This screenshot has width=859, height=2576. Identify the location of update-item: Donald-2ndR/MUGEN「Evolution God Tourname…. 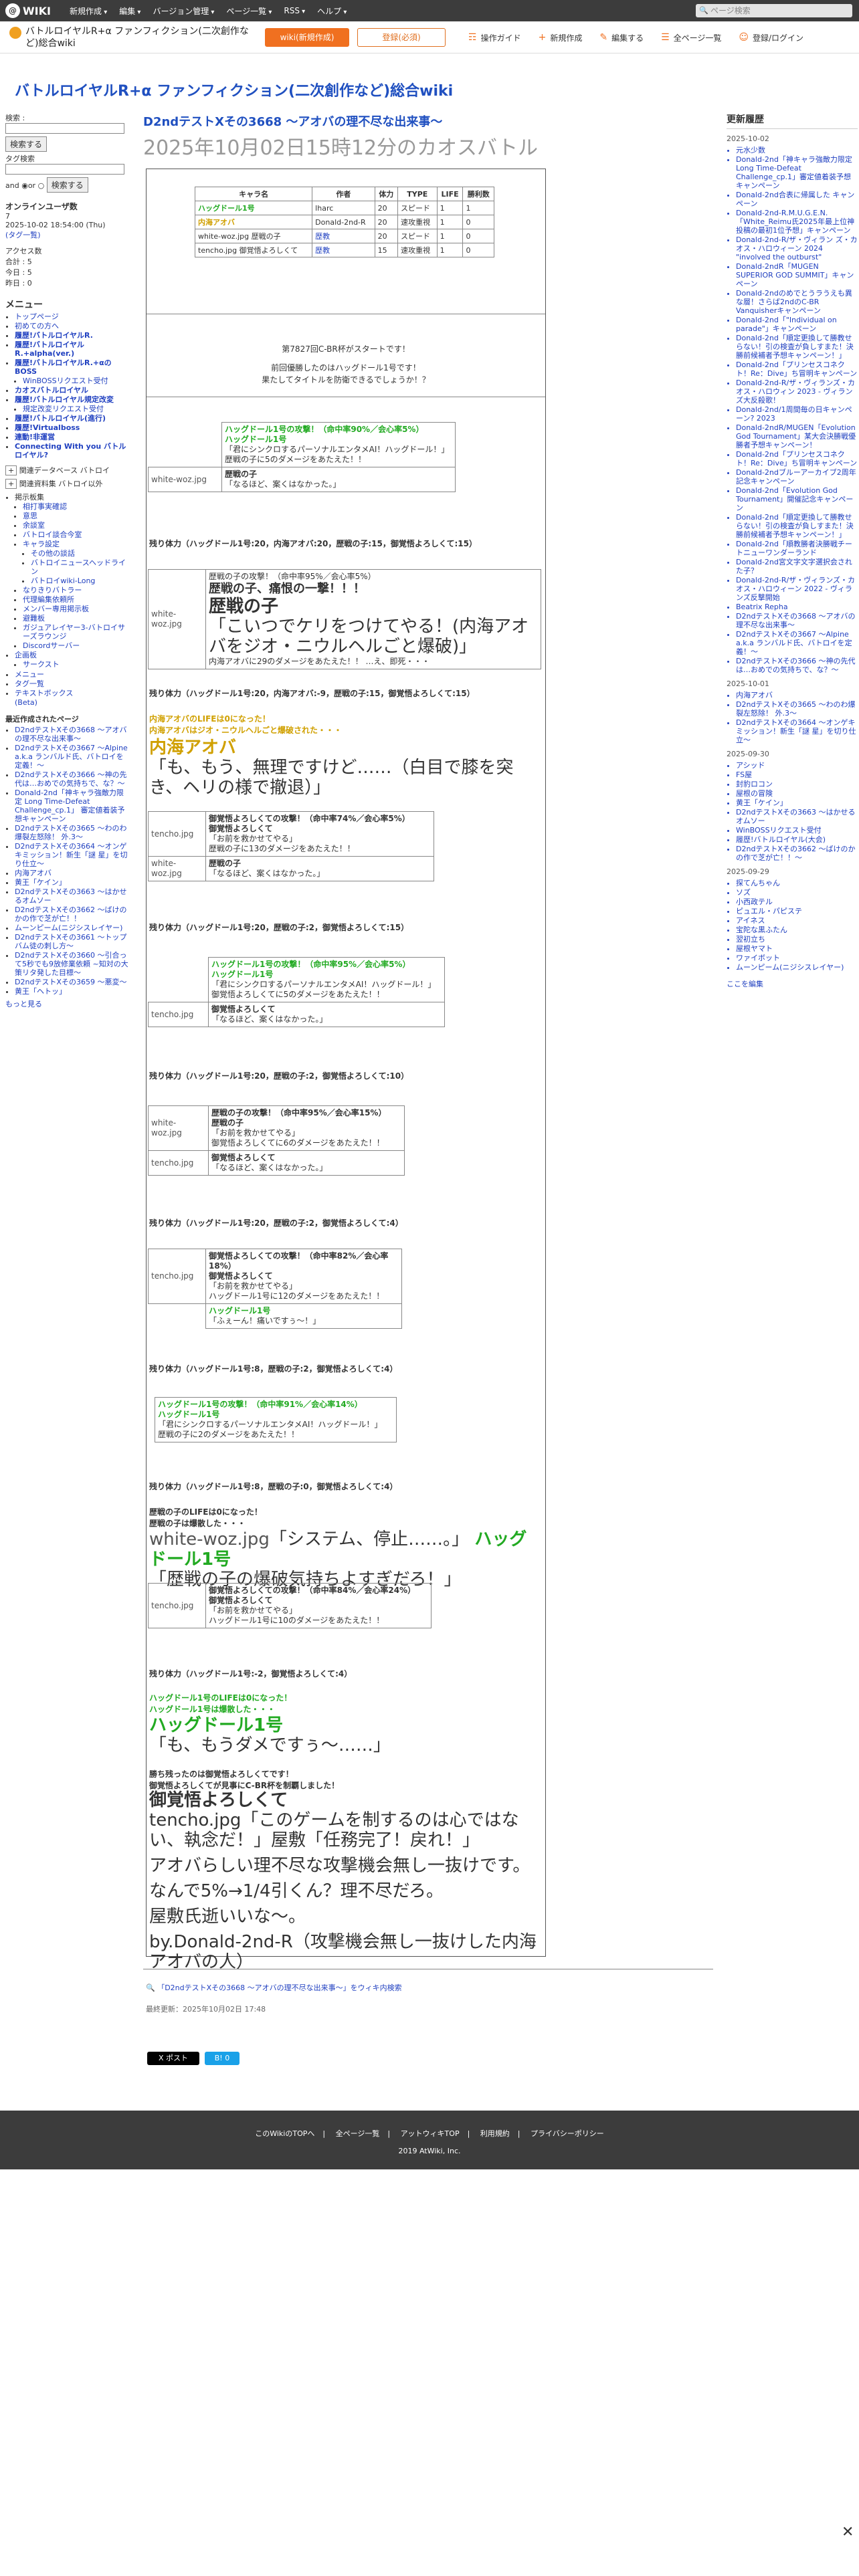
(797, 436).